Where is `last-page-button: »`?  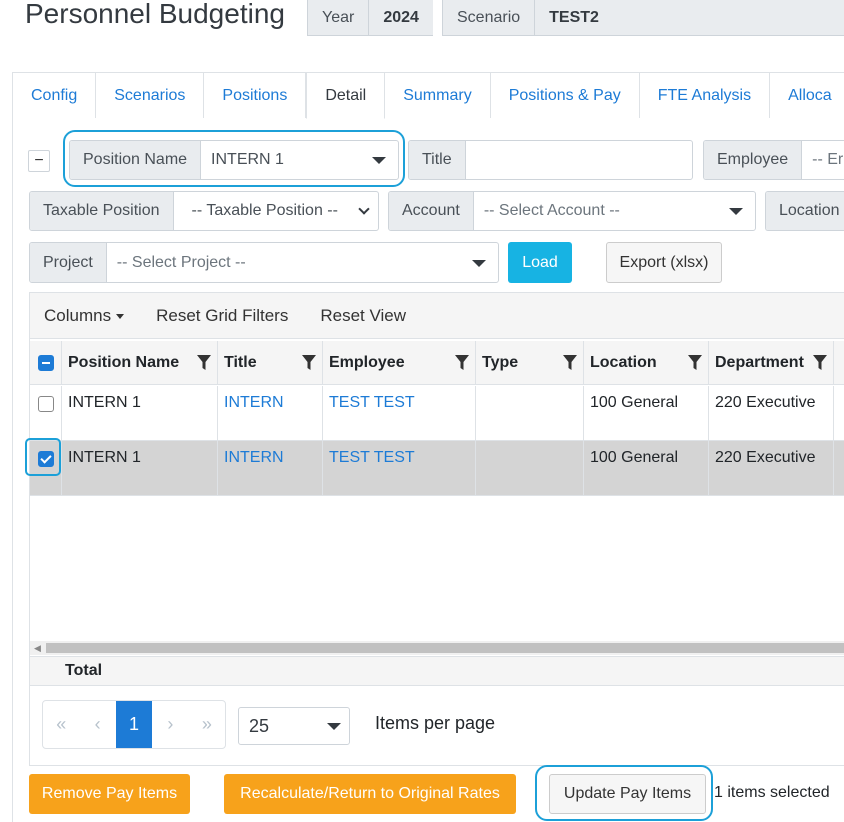 last-page-button: » is located at coordinates (207, 724).